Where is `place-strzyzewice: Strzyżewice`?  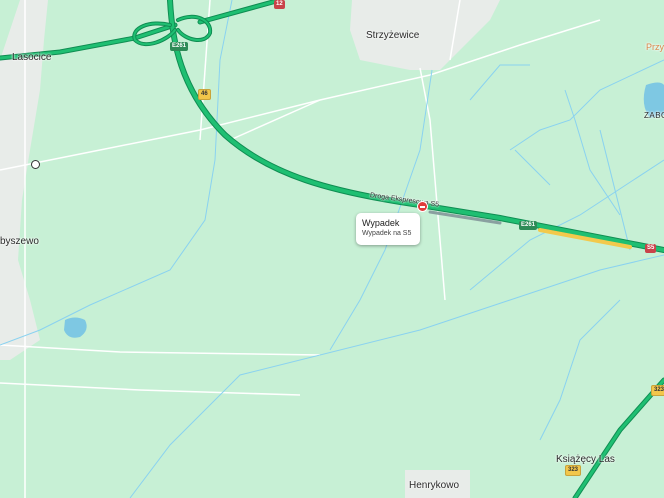 place-strzyzewice: Strzyżewice is located at coordinates (392, 35).